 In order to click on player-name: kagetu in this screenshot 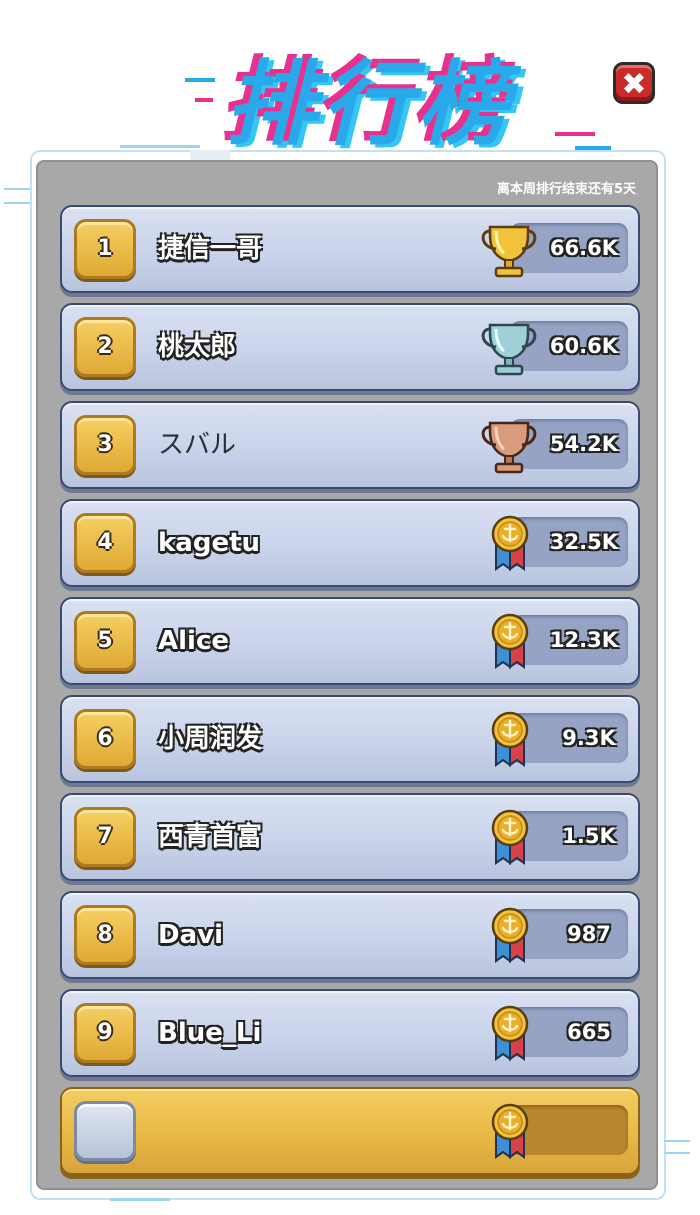, I will do `click(209, 543)`.